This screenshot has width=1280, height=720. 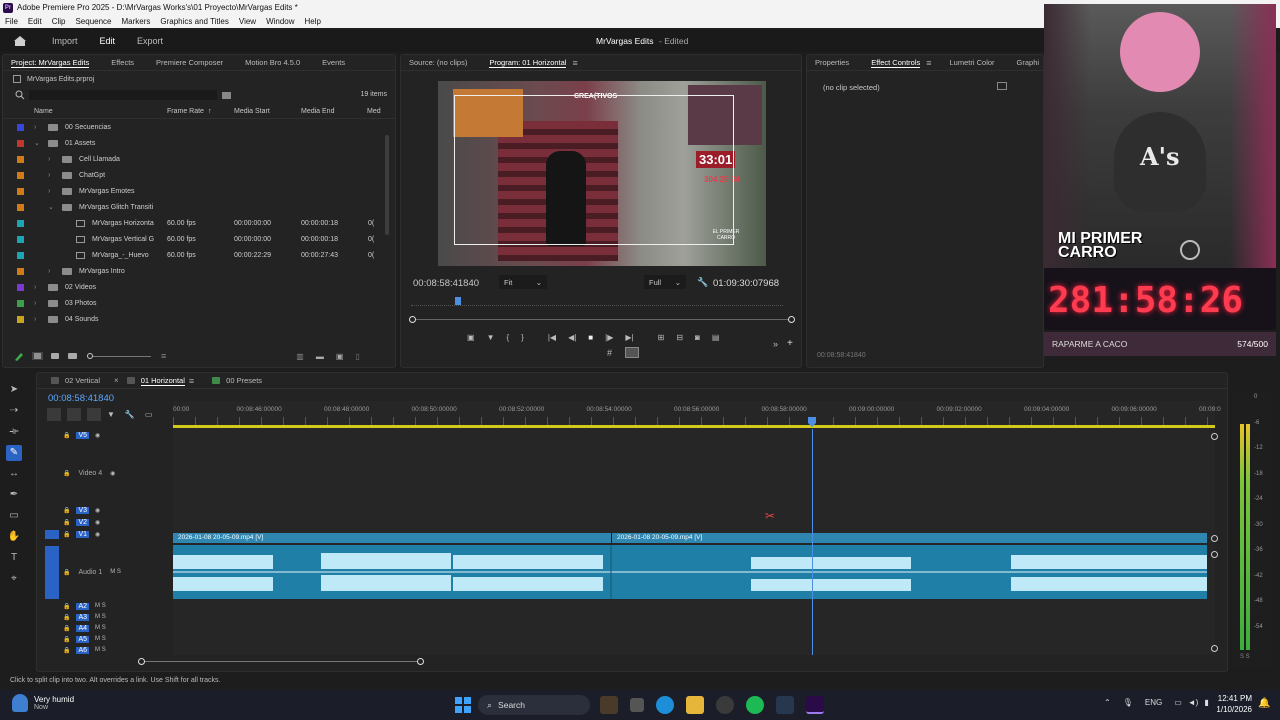 What do you see at coordinates (491, 337) in the screenshot?
I see `marker-icon: ▼` at bounding box center [491, 337].